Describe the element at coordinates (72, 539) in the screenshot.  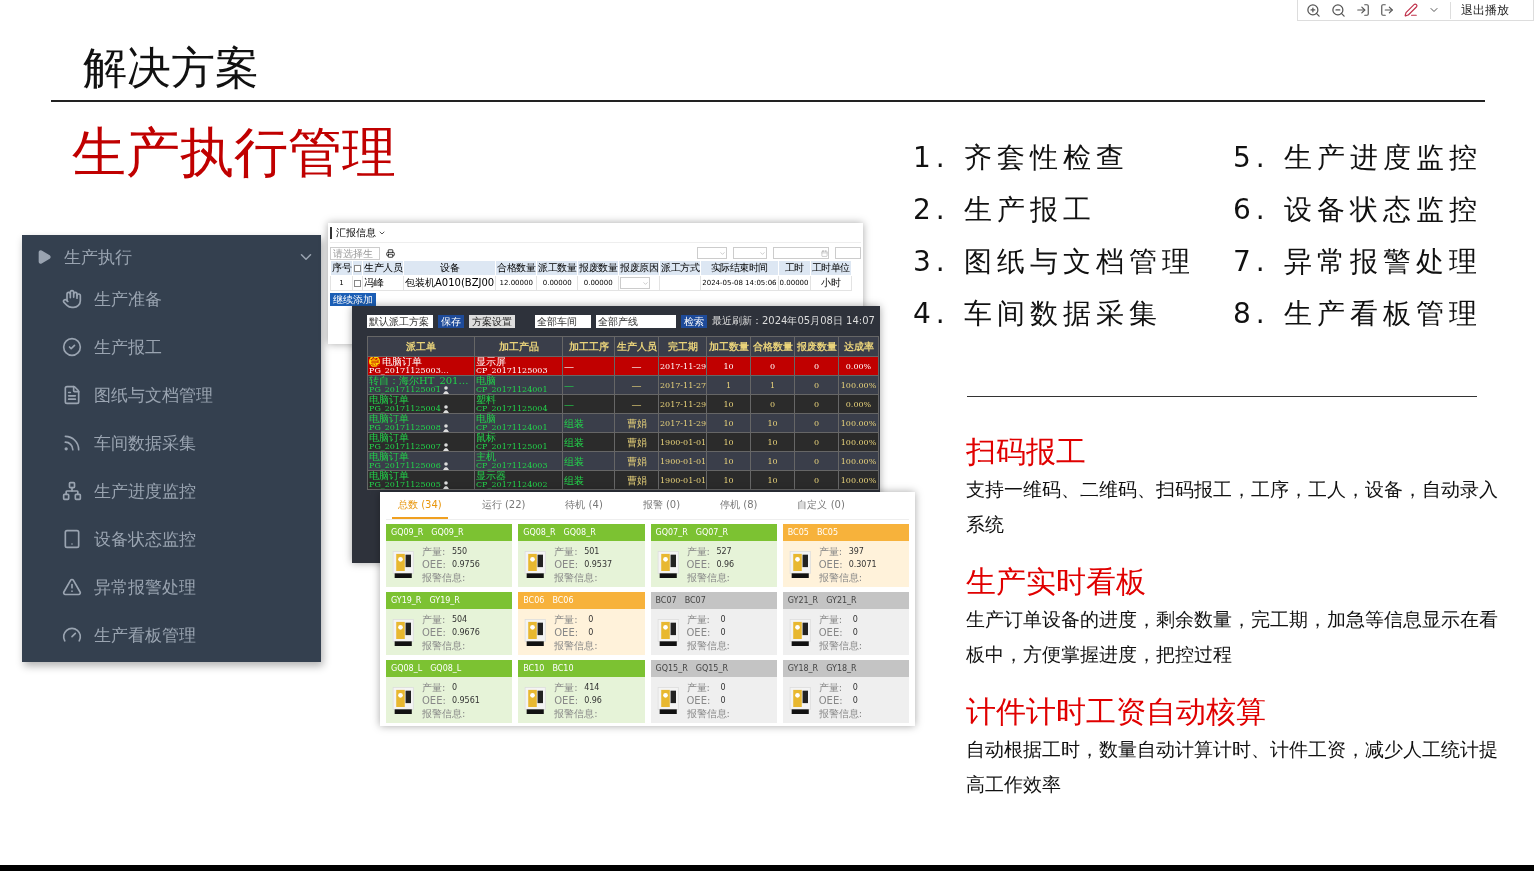
I see `tablet-icon` at that location.